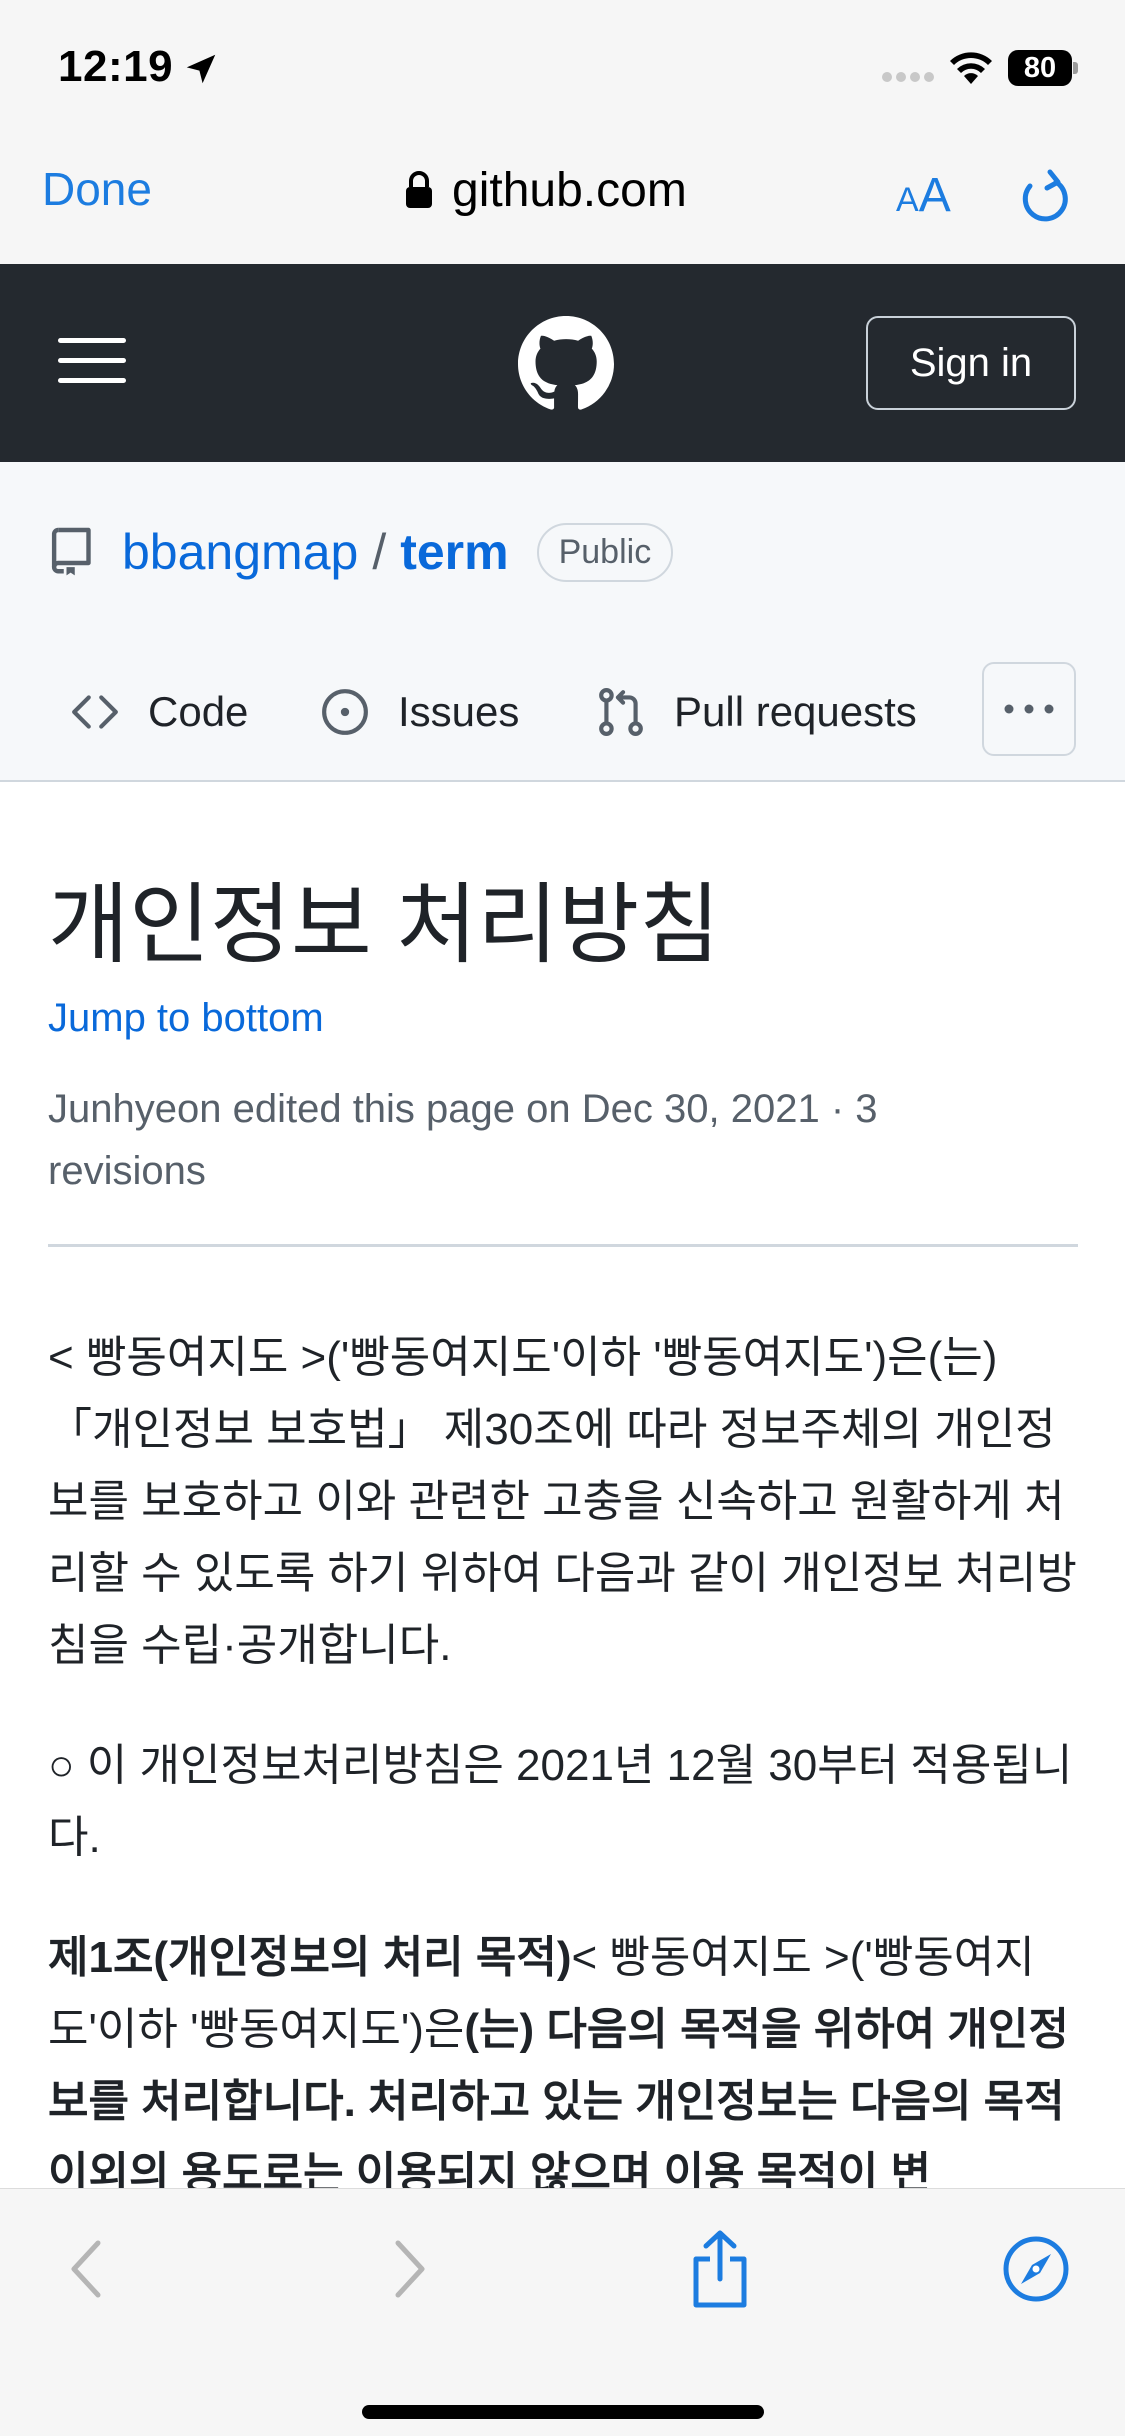 The width and height of the screenshot is (1125, 2436). Describe the element at coordinates (971, 68) in the screenshot. I see `wifi-icon` at that location.